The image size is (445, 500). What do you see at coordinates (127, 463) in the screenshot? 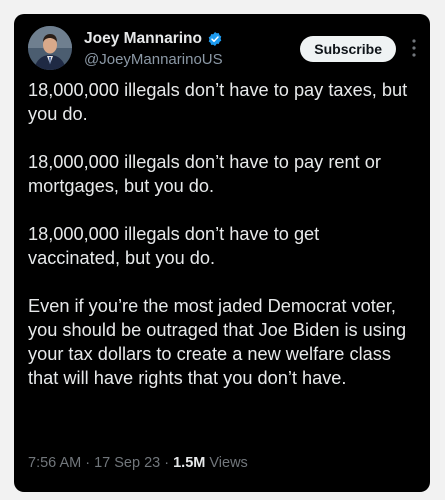
I see `tweet-date: 17 Sep 23` at bounding box center [127, 463].